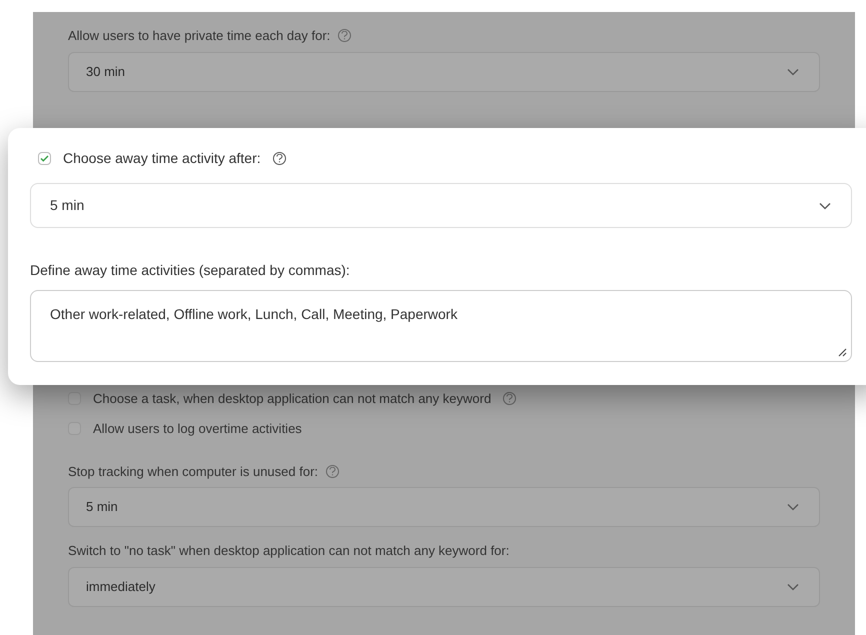 The image size is (866, 635). Describe the element at coordinates (289, 551) in the screenshot. I see `field-label: Switch to "no task" when desktop application can not match any keyword for:` at that location.